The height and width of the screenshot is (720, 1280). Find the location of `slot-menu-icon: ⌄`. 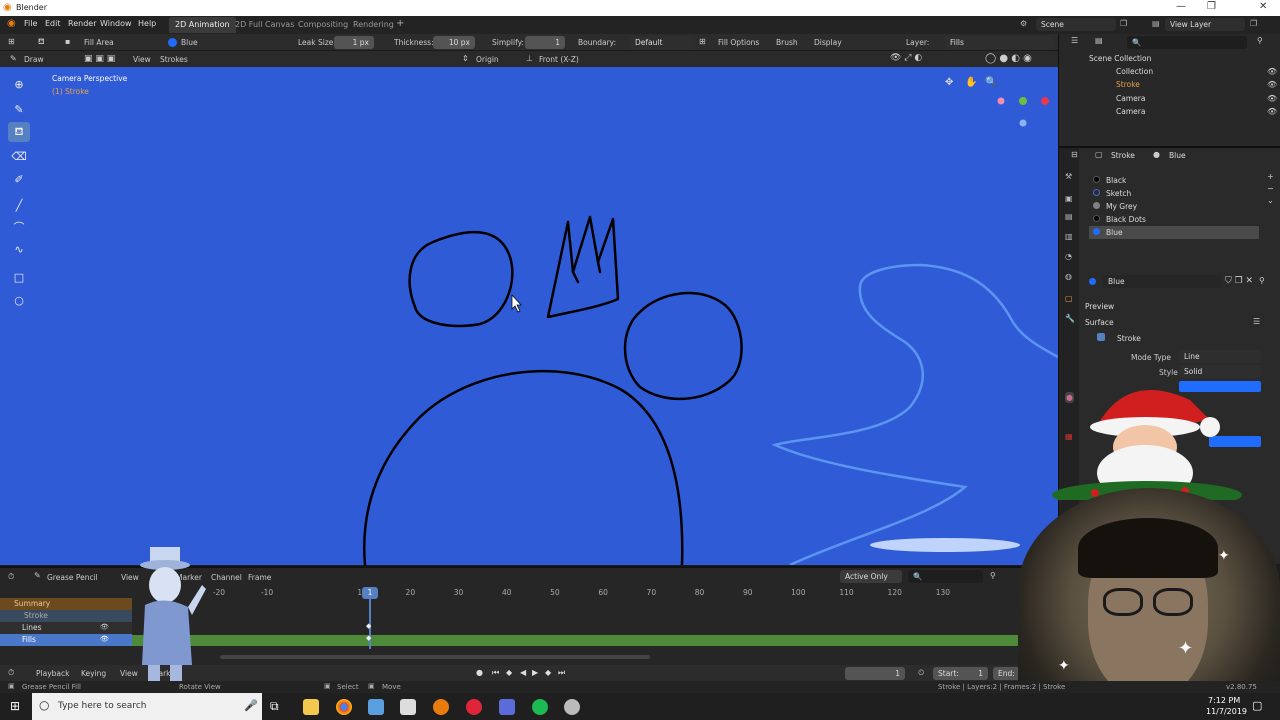

slot-menu-icon: ⌄ is located at coordinates (1270, 200).